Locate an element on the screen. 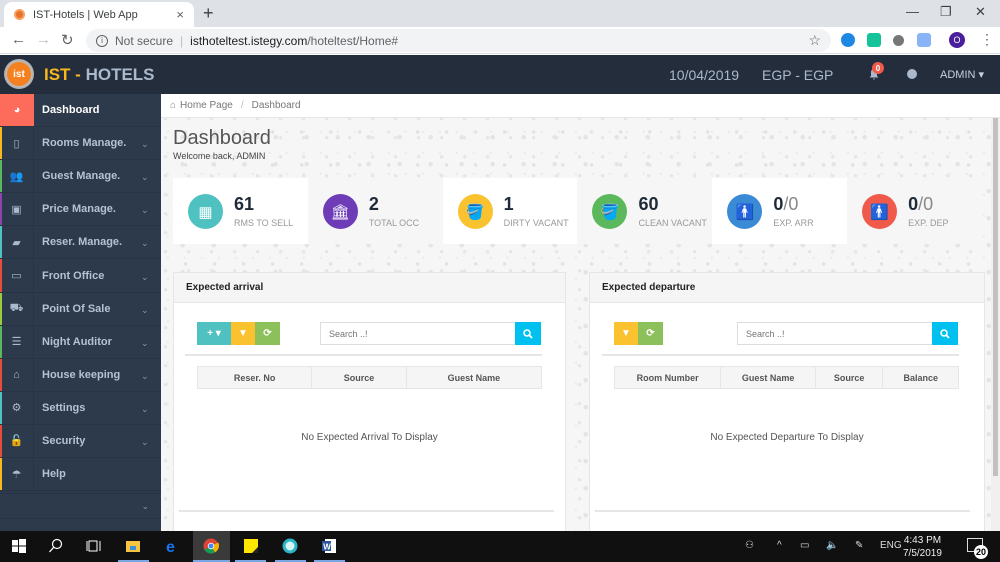 This screenshot has height=562, width=1000. sidebar-item-dashboard: ◕ Dashboard is located at coordinates (80, 111).